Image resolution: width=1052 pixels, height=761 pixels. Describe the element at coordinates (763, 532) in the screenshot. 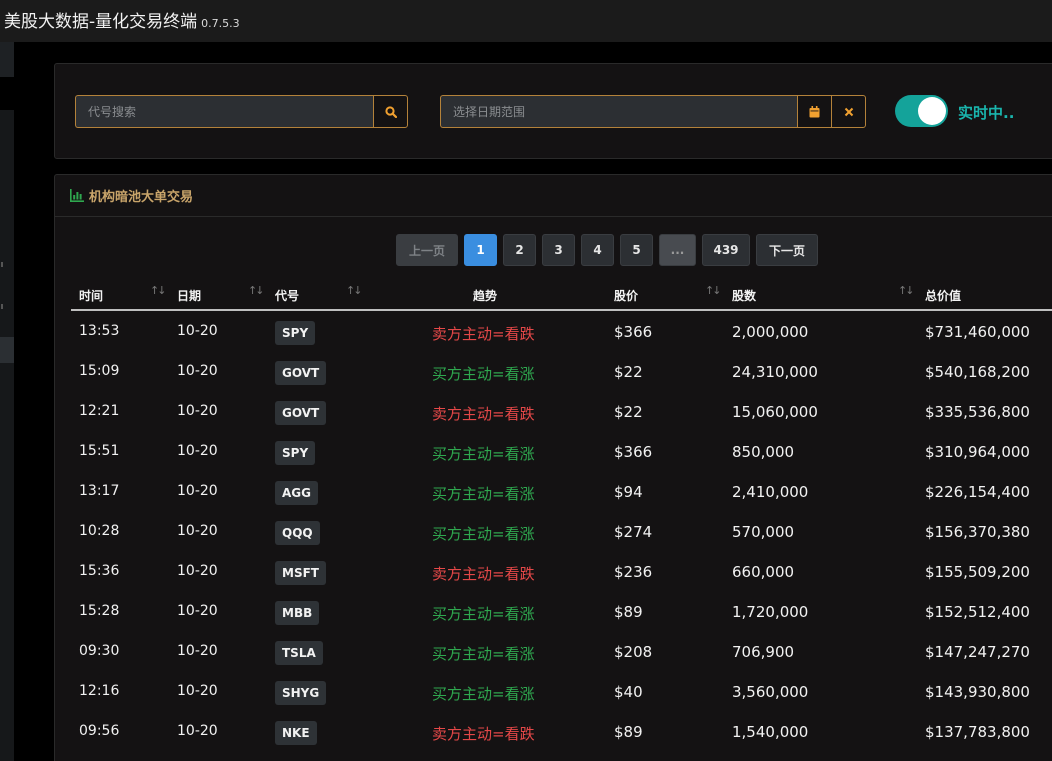

I see `cell-shares: 570,000` at that location.